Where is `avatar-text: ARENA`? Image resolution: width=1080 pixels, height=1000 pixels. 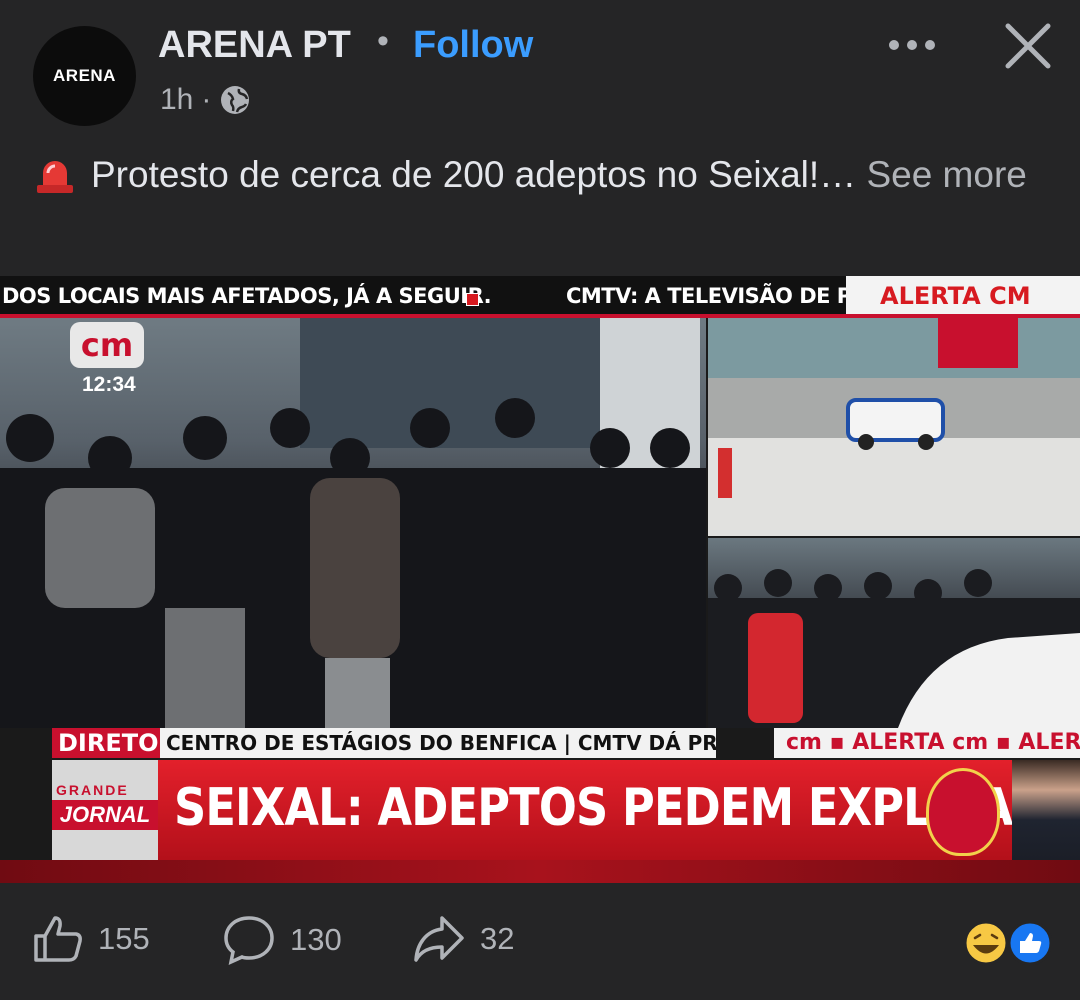
avatar-text: ARENA is located at coordinates (84, 75).